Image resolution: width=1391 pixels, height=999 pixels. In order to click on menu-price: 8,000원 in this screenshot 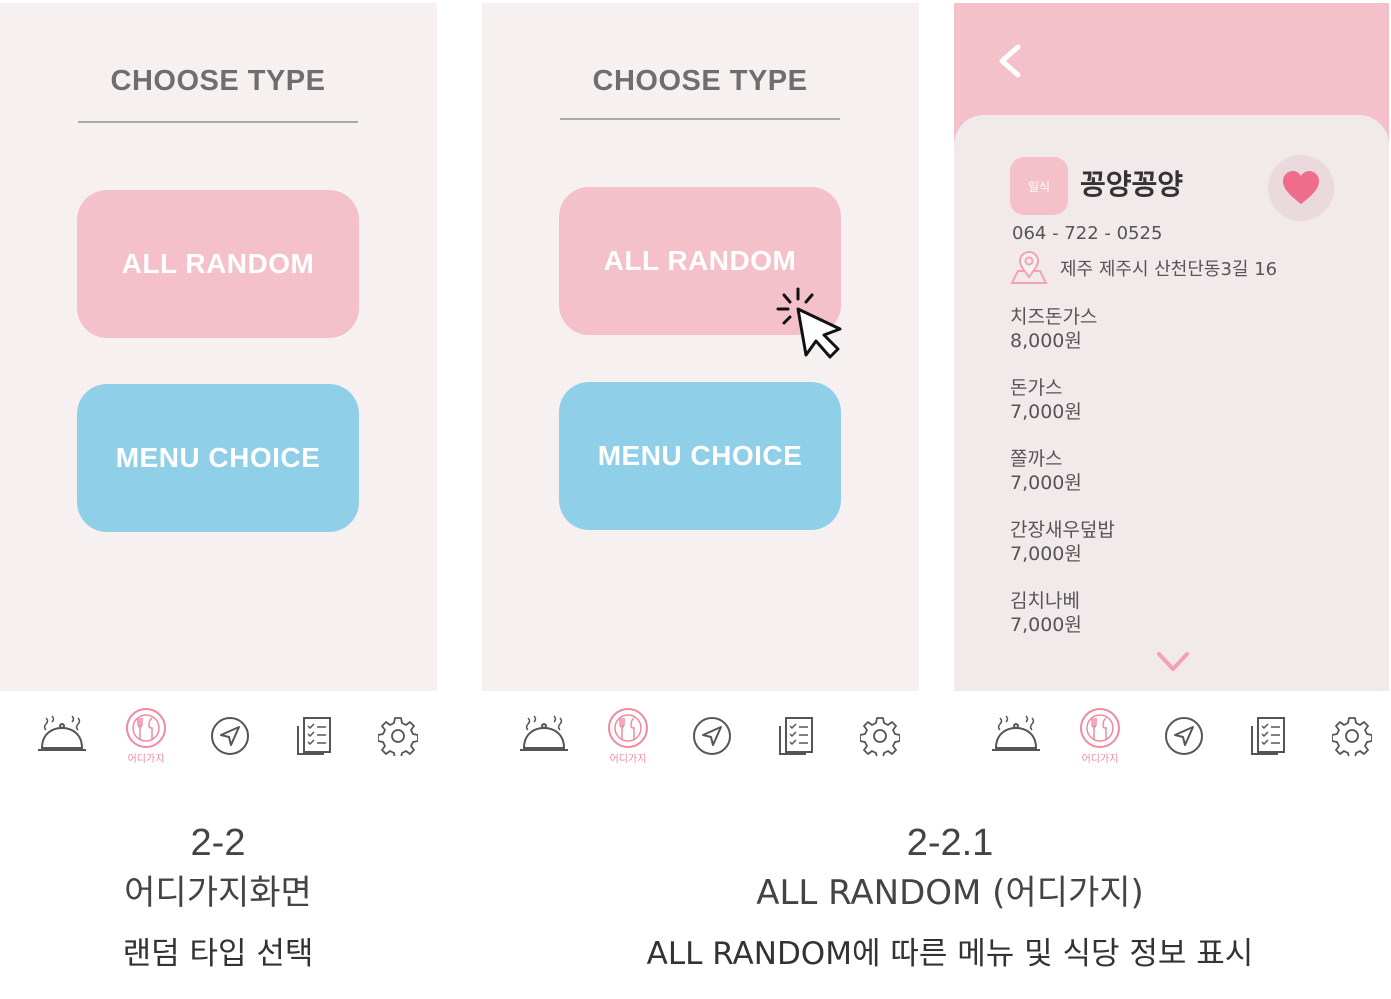, I will do `click(1046, 341)`.